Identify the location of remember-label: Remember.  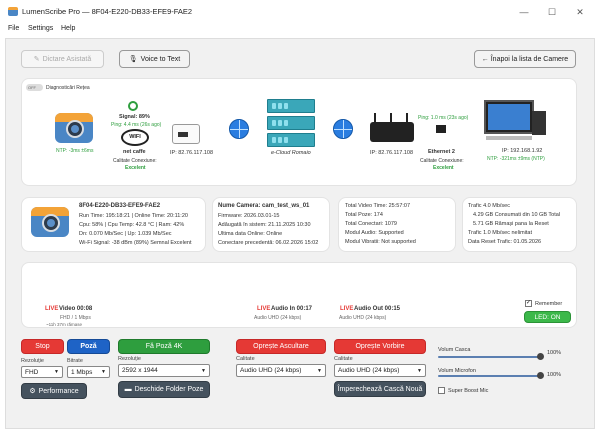
(549, 304).